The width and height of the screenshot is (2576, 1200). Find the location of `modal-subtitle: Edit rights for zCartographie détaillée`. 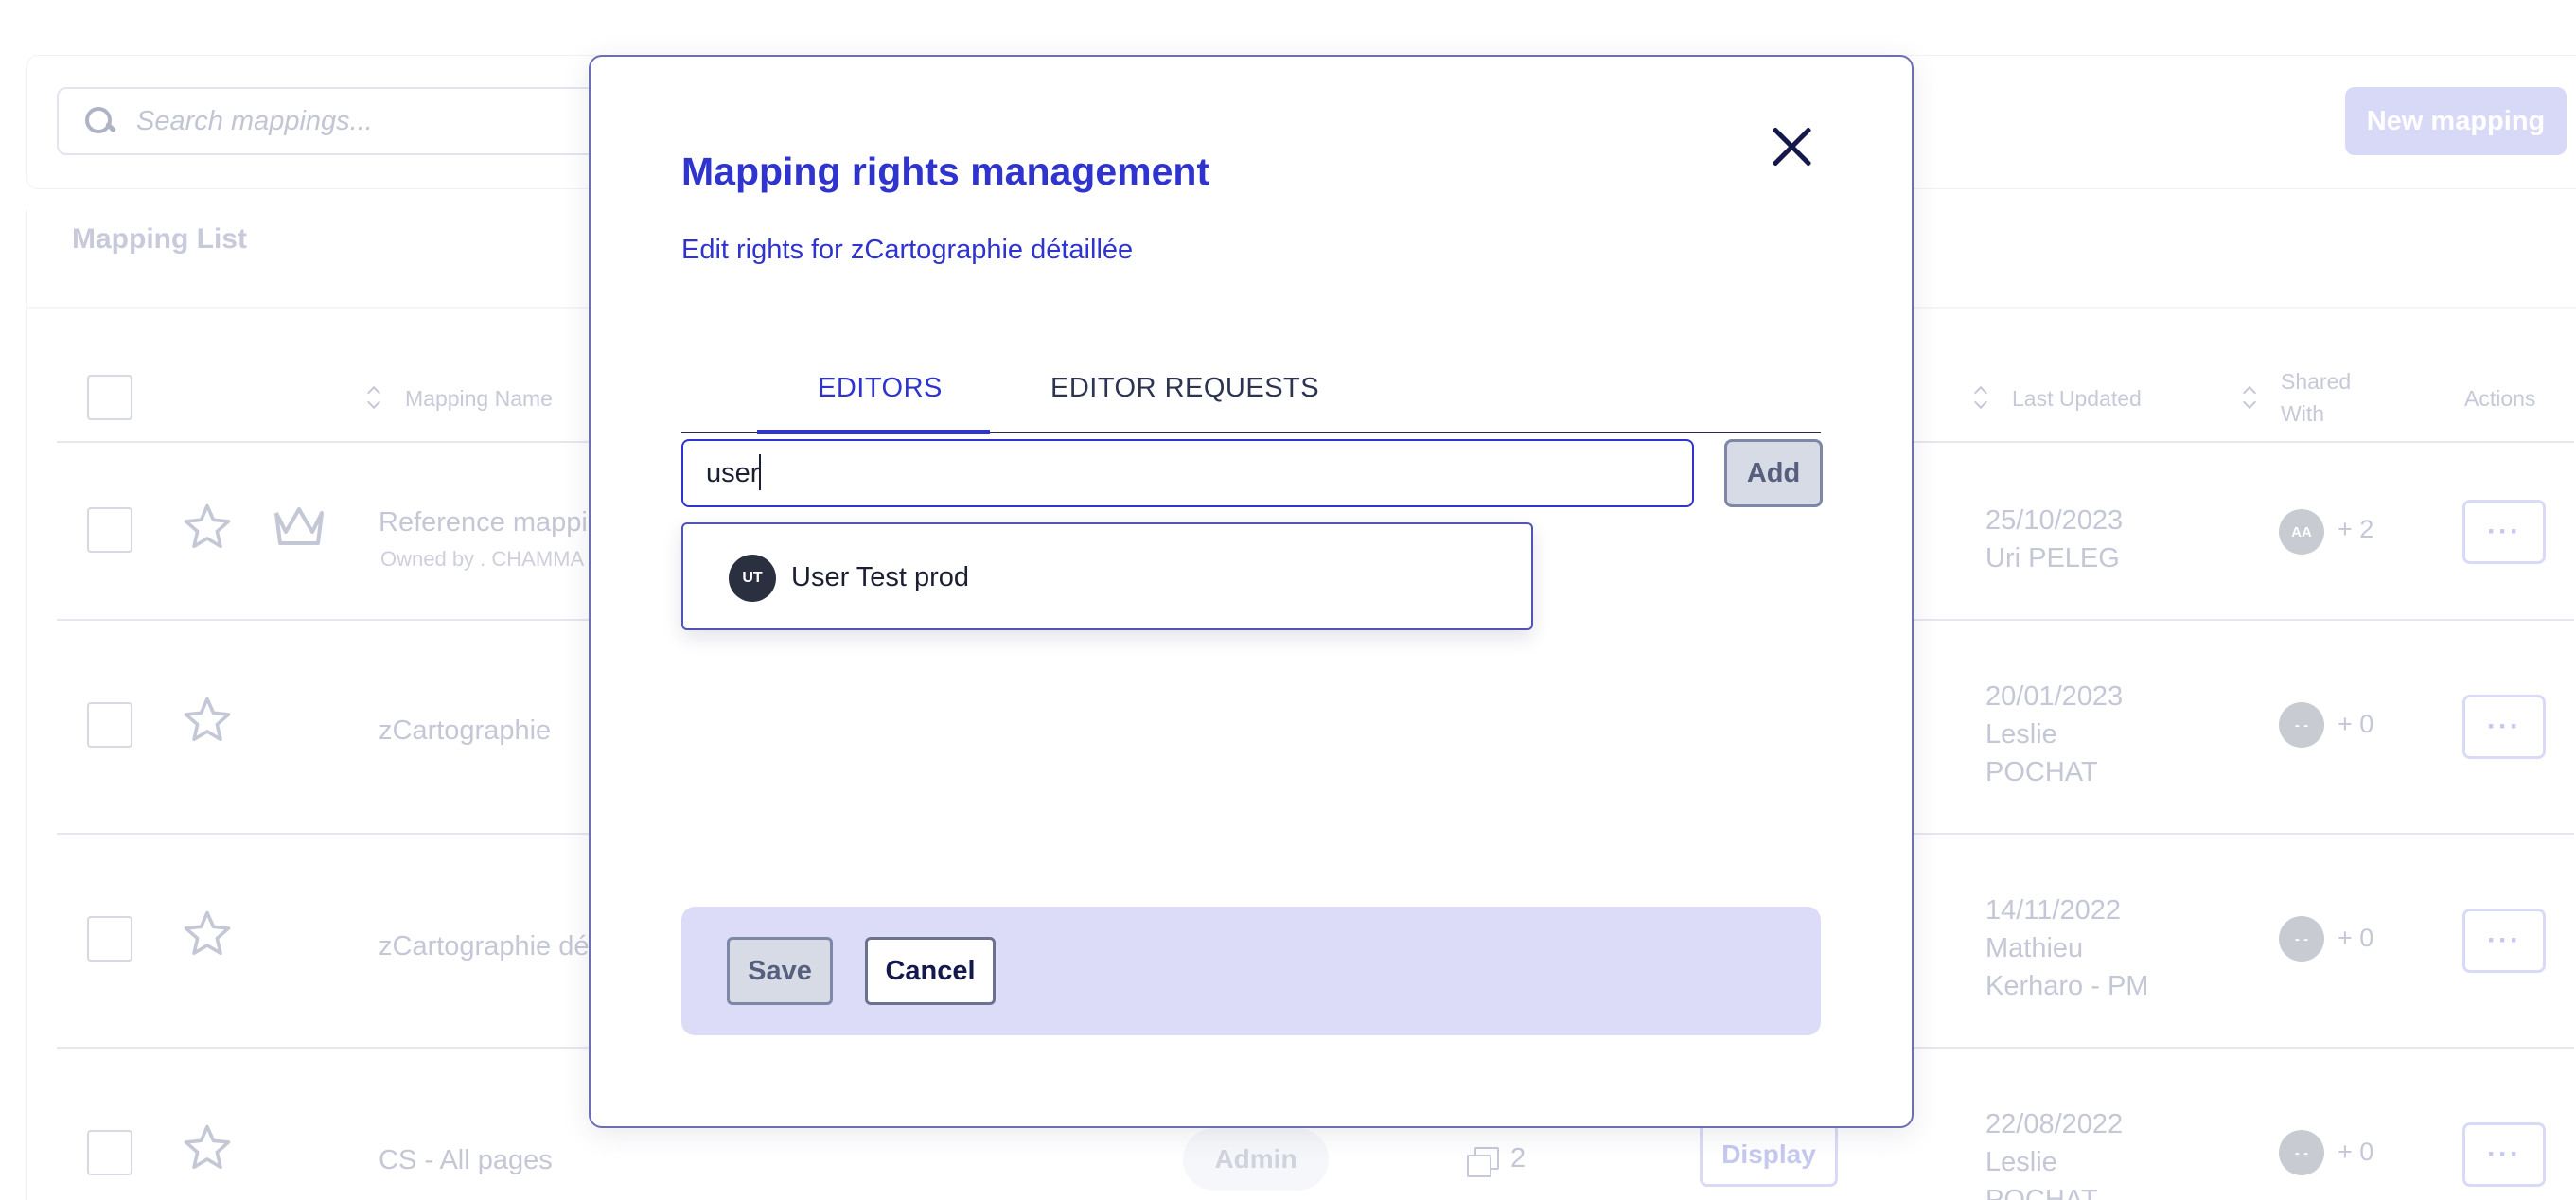

modal-subtitle: Edit rights for zCartographie détaillée is located at coordinates (907, 250).